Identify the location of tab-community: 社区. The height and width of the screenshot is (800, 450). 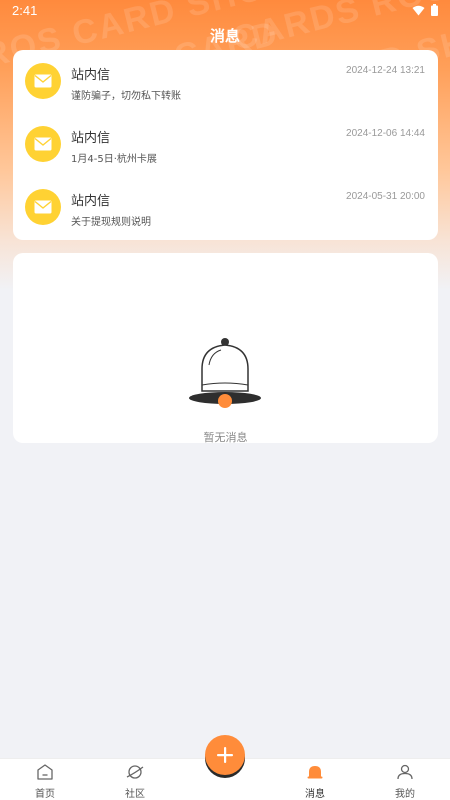
(135, 782).